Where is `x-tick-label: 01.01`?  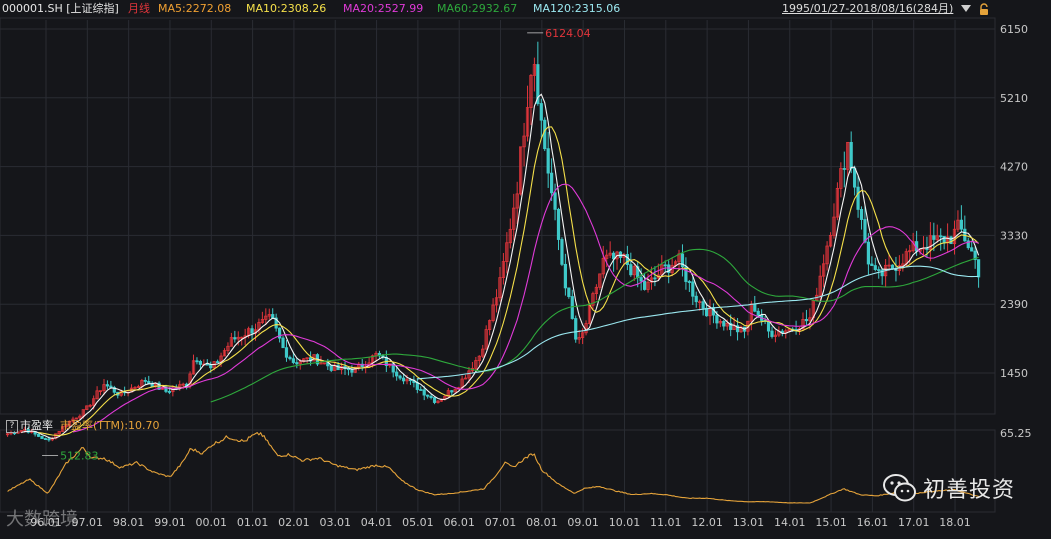
x-tick-label: 01.01 is located at coordinates (253, 522).